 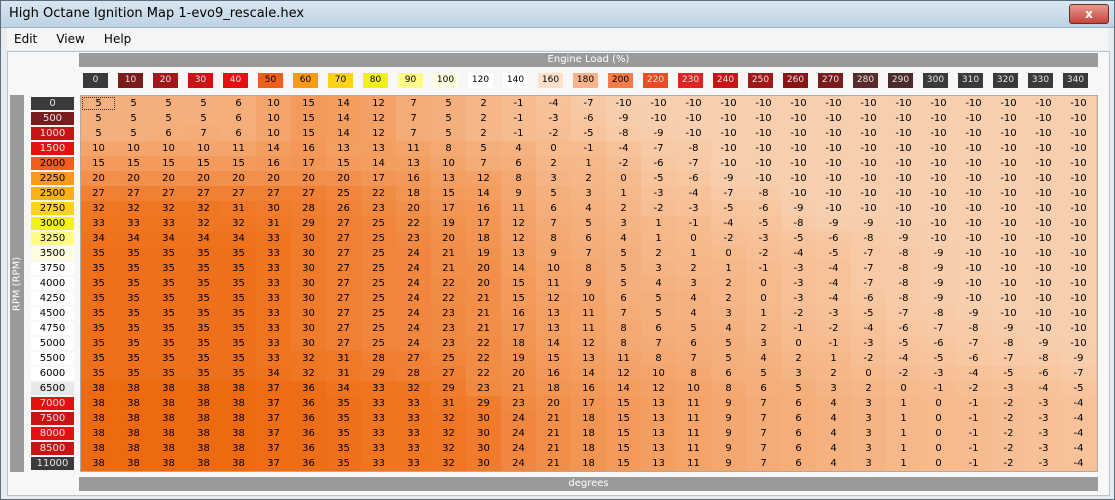 What do you see at coordinates (413, 328) in the screenshot?
I see `map-cell: 24` at bounding box center [413, 328].